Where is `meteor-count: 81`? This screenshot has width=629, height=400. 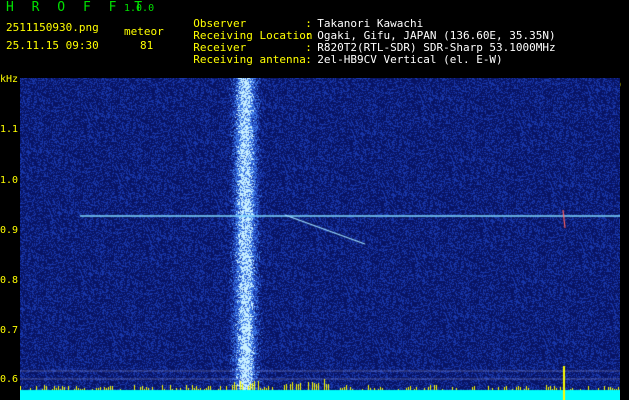 meteor-count: 81 is located at coordinates (147, 45).